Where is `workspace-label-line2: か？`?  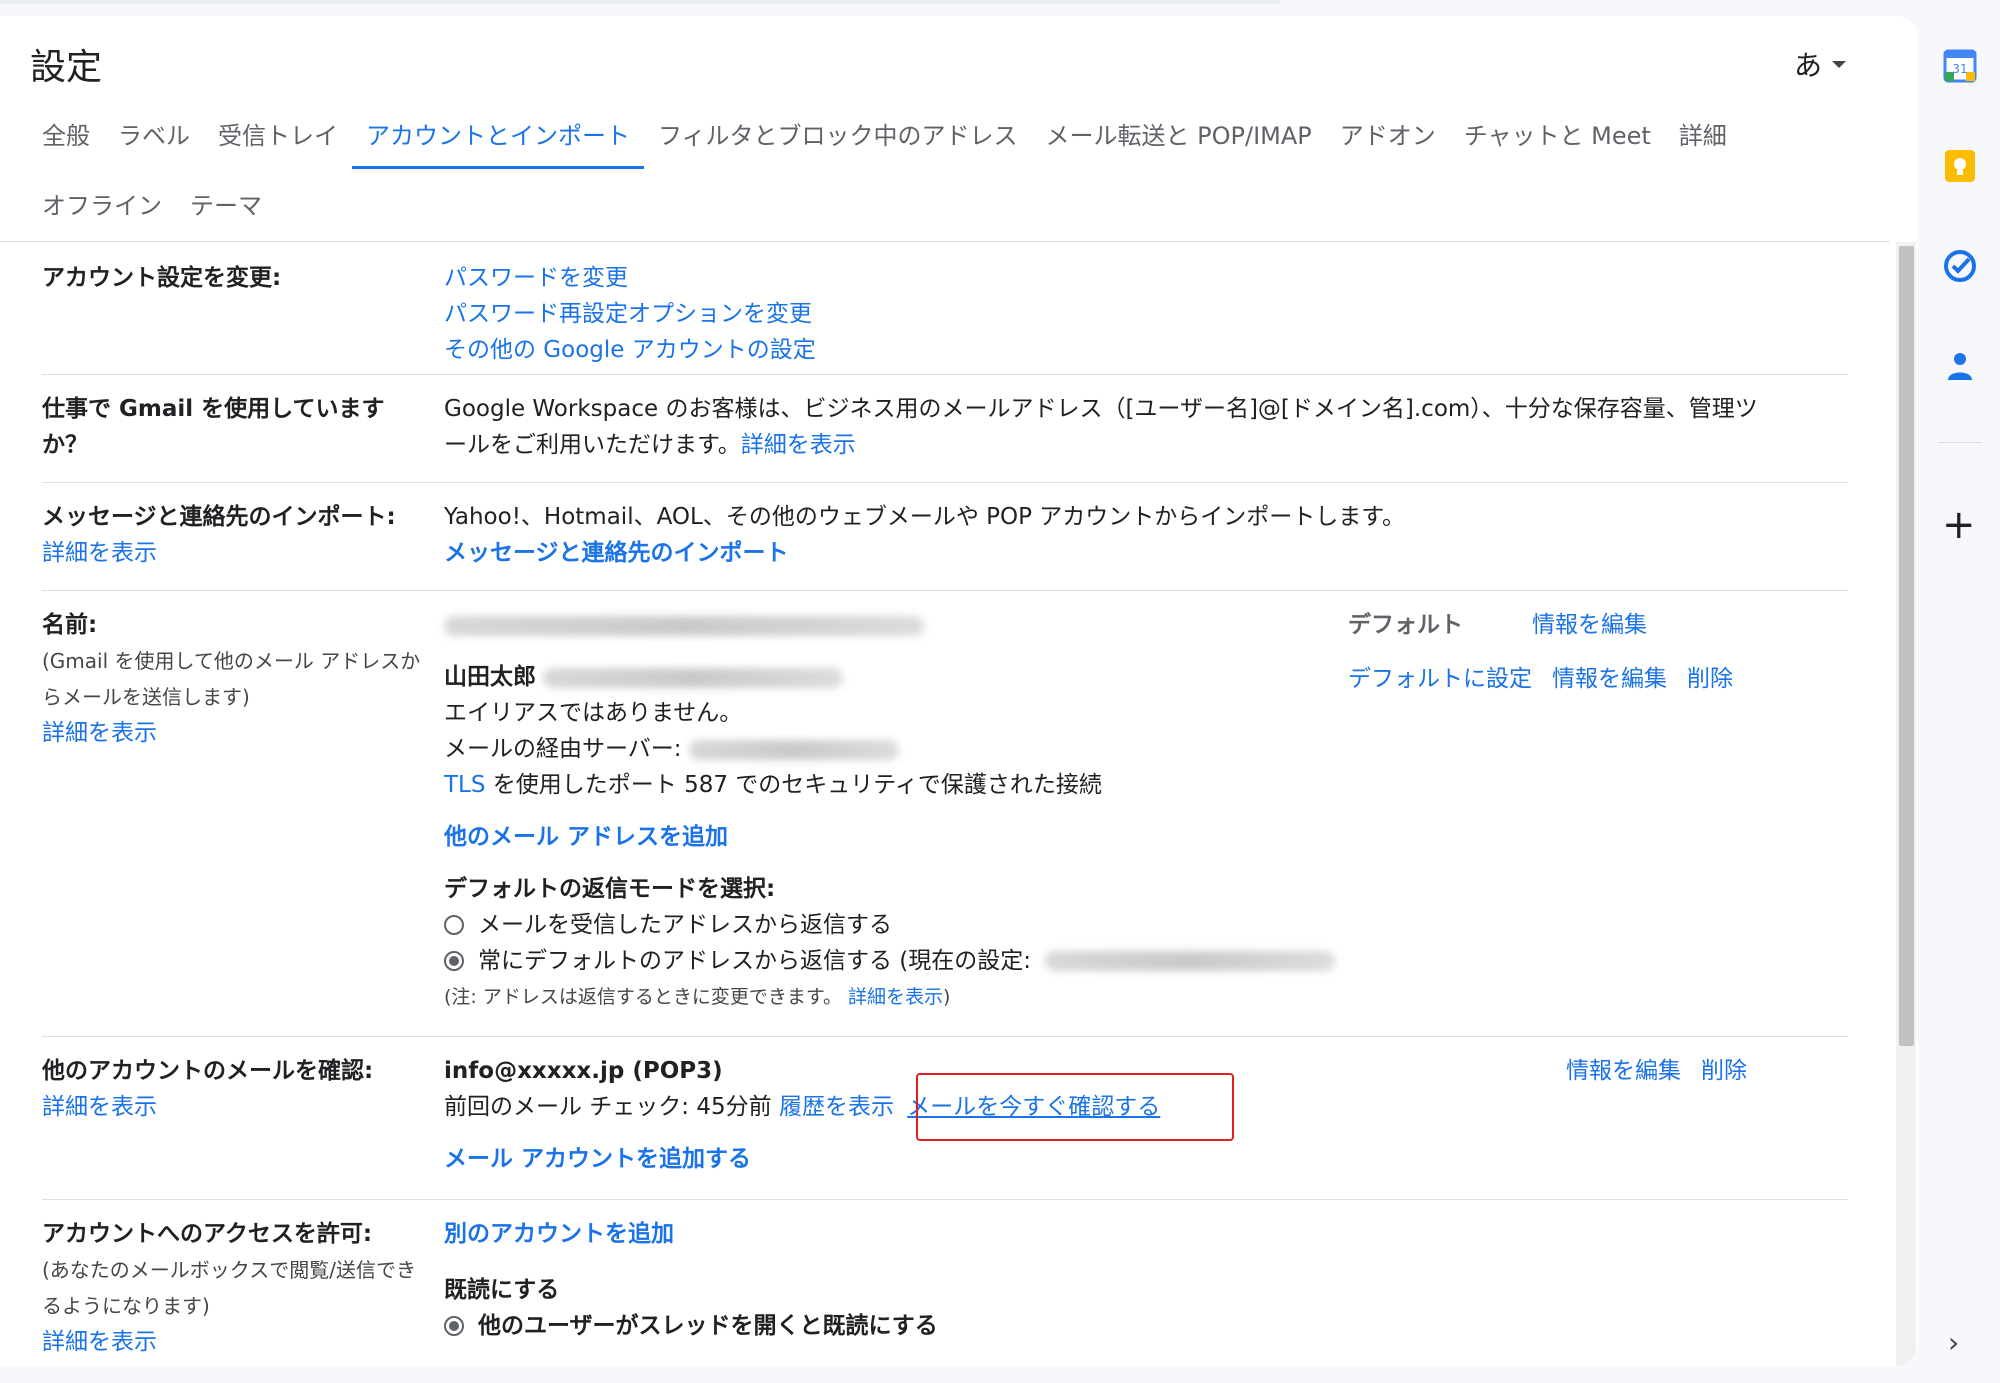
workspace-label-line2: か？ is located at coordinates (65, 445).